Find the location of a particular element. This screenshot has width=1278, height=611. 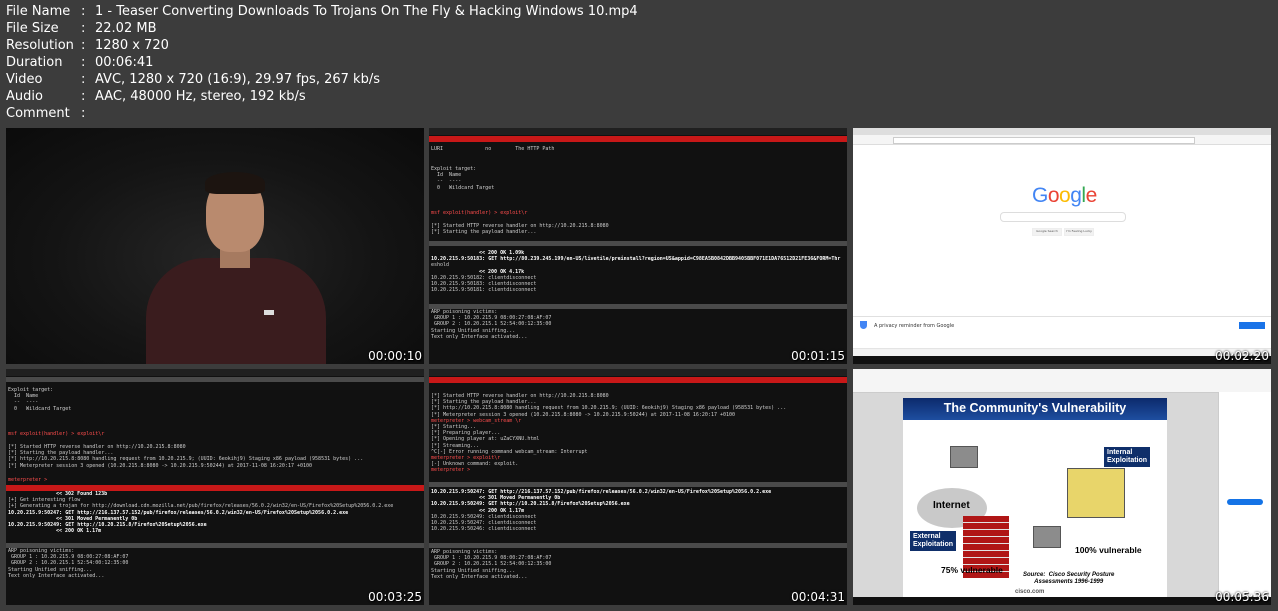

vulnerable-75-label: 75% vulnerable is located at coordinates (972, 570).